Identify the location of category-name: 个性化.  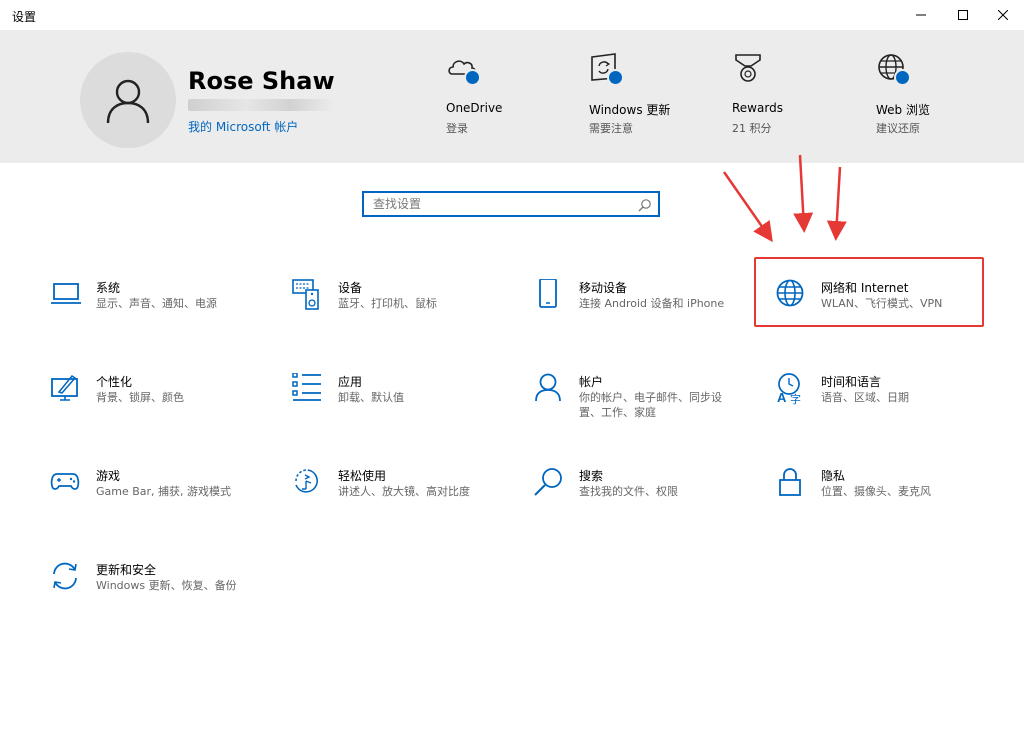
(114, 382).